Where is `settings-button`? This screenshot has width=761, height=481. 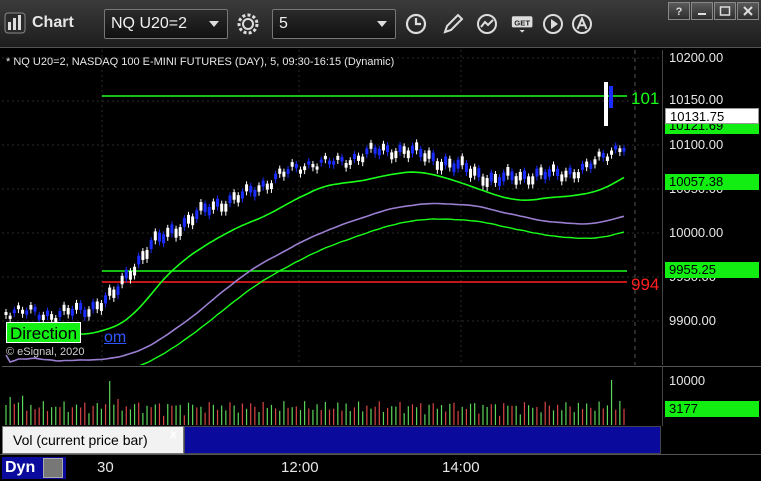 settings-button is located at coordinates (248, 24).